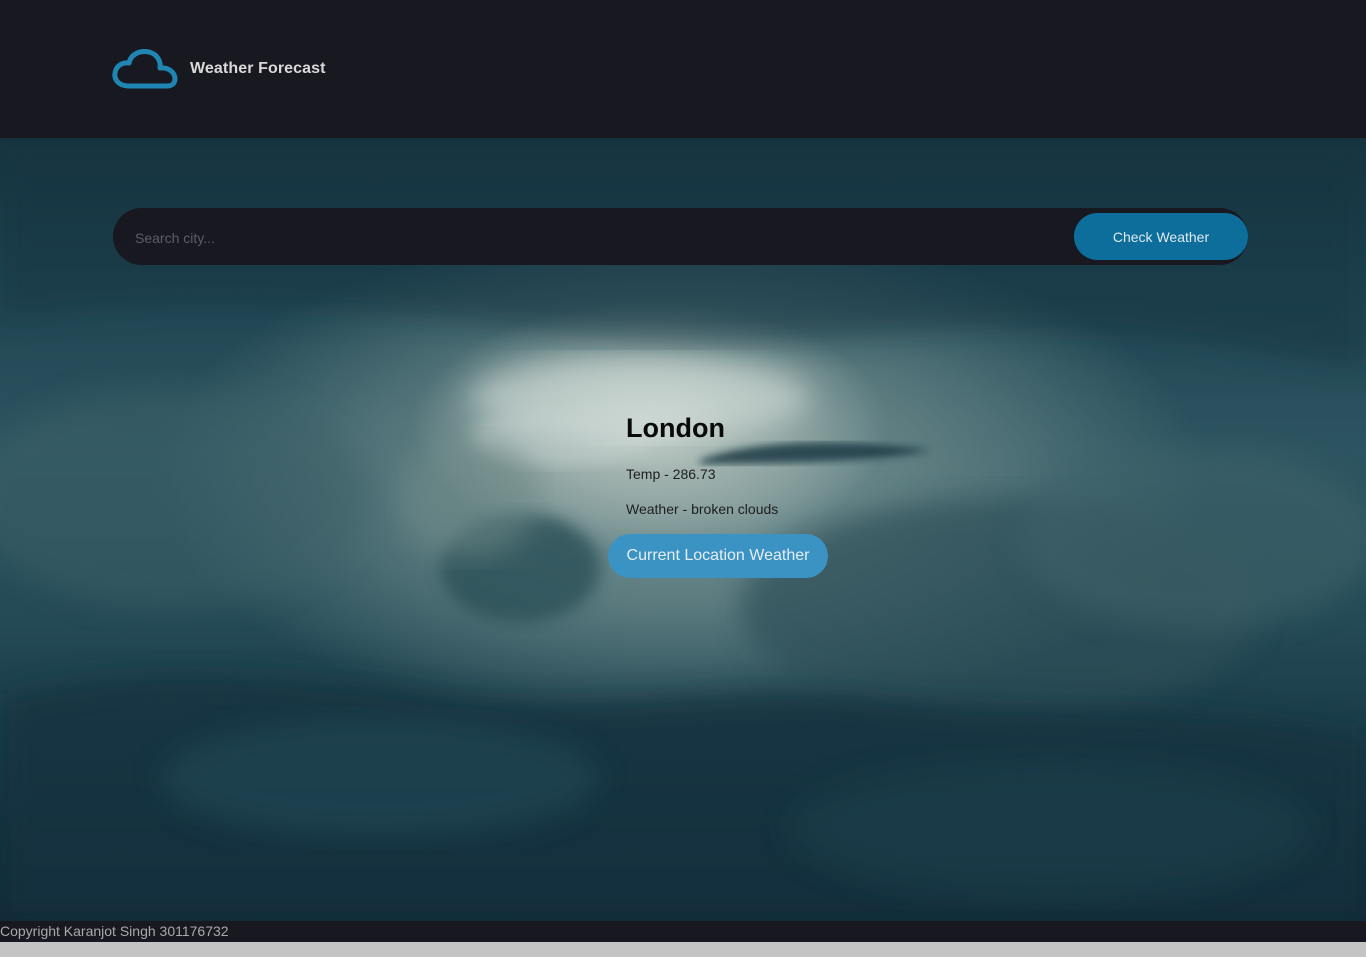 The height and width of the screenshot is (957, 1366). What do you see at coordinates (675, 428) in the screenshot?
I see `city-name: London` at bounding box center [675, 428].